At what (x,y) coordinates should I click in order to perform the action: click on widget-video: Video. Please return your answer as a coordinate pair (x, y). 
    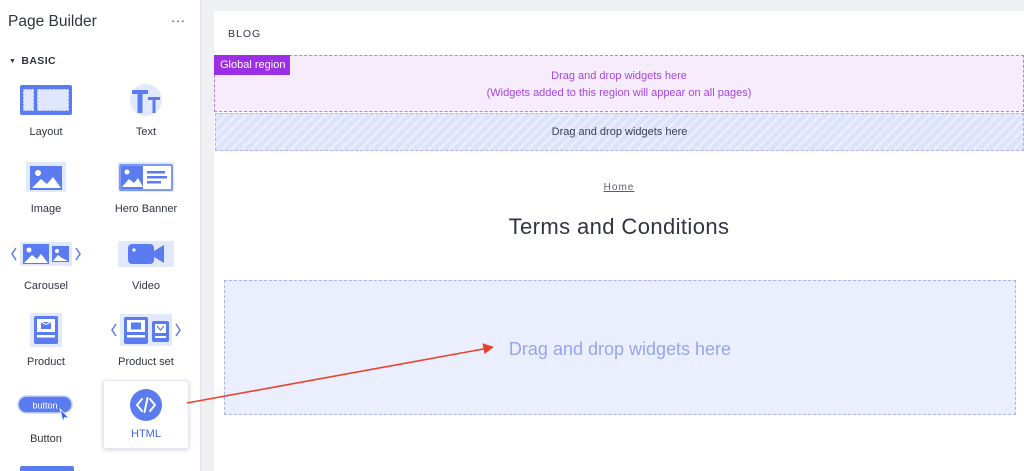
    Looking at the image, I should click on (146, 267).